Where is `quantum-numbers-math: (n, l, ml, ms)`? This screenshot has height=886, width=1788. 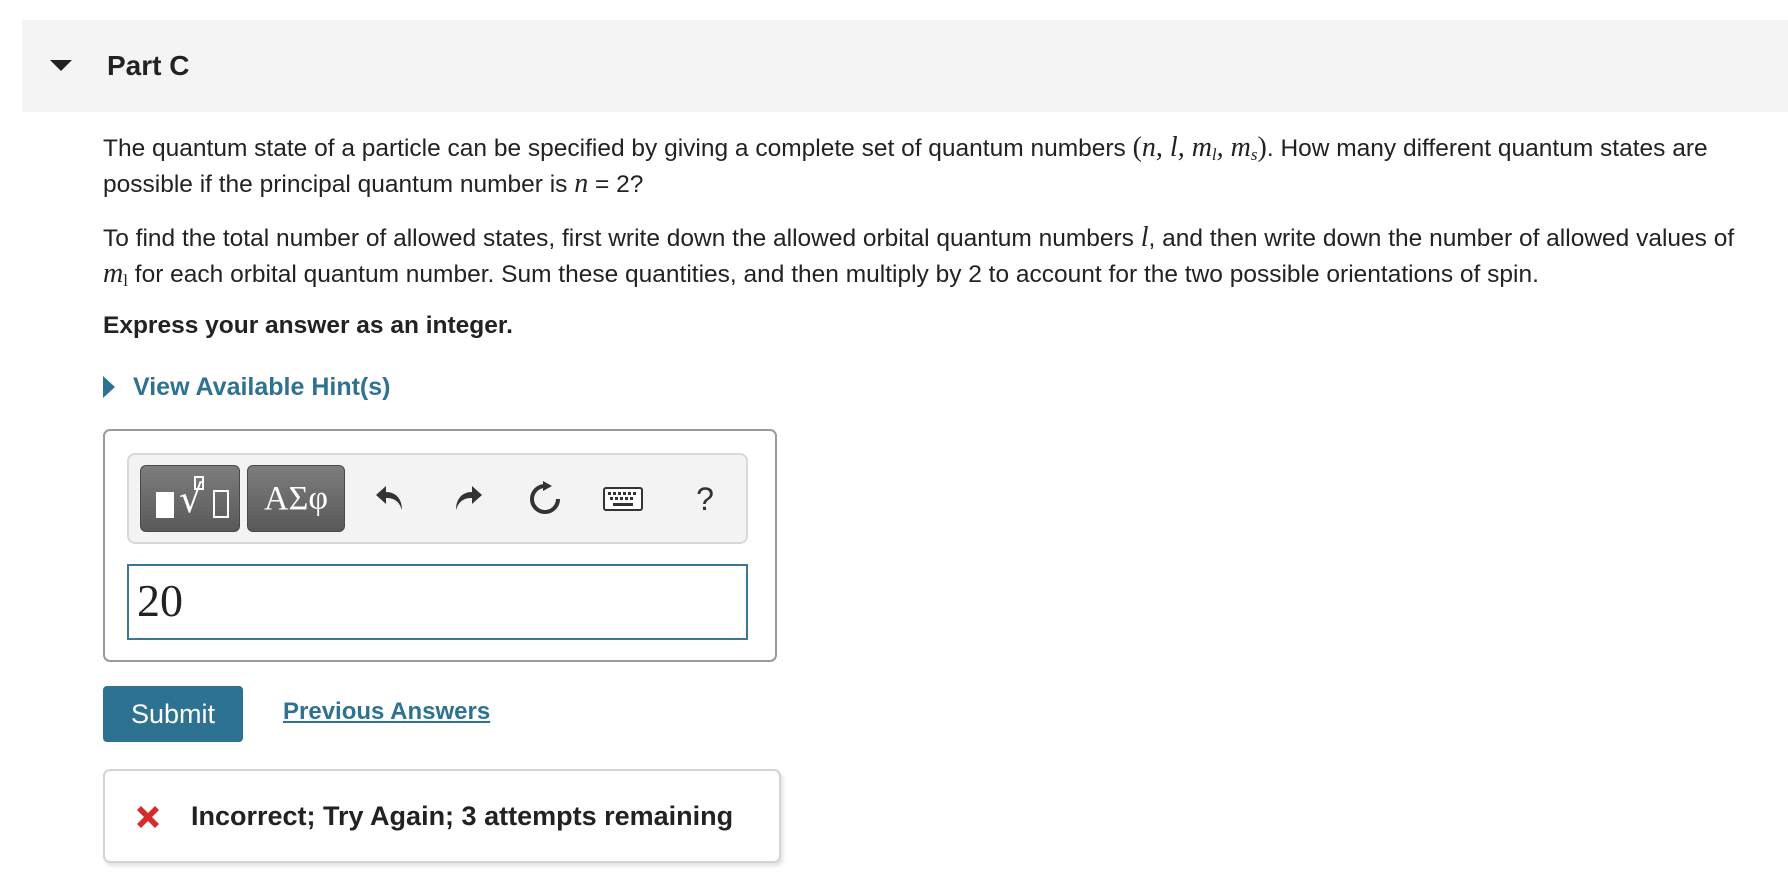 quantum-numbers-math: (n, l, ml, ms) is located at coordinates (1199, 148).